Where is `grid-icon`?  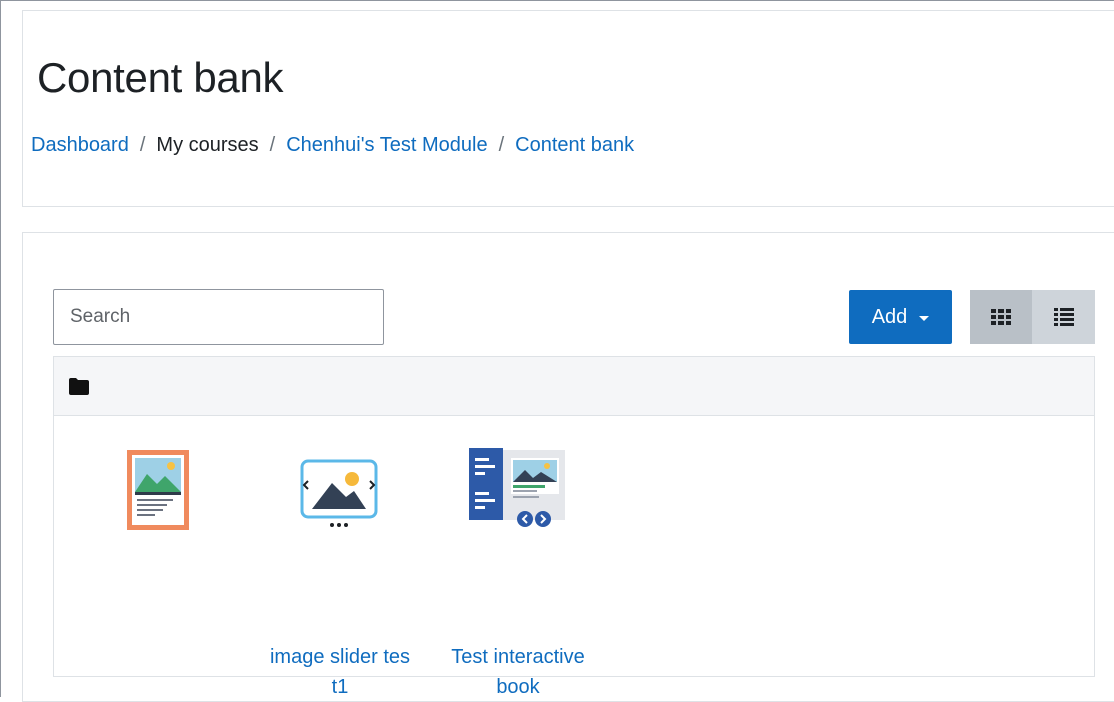 grid-icon is located at coordinates (1001, 317).